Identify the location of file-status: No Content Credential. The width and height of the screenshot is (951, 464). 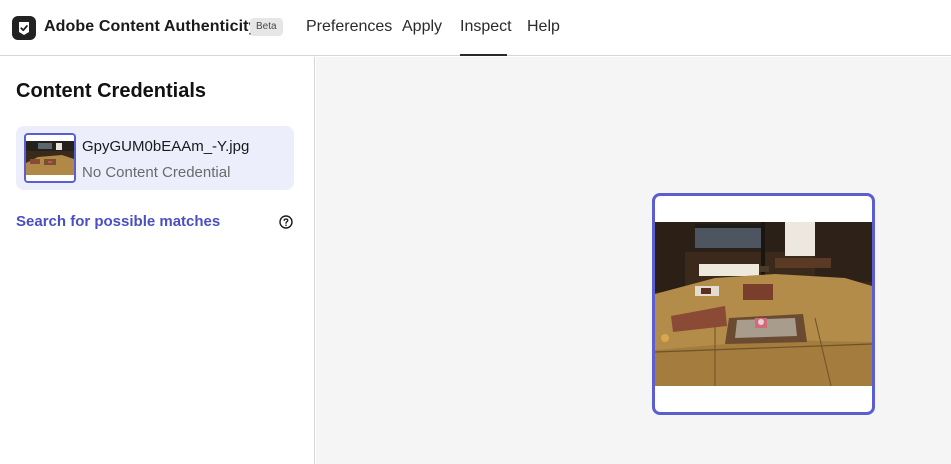
(156, 172).